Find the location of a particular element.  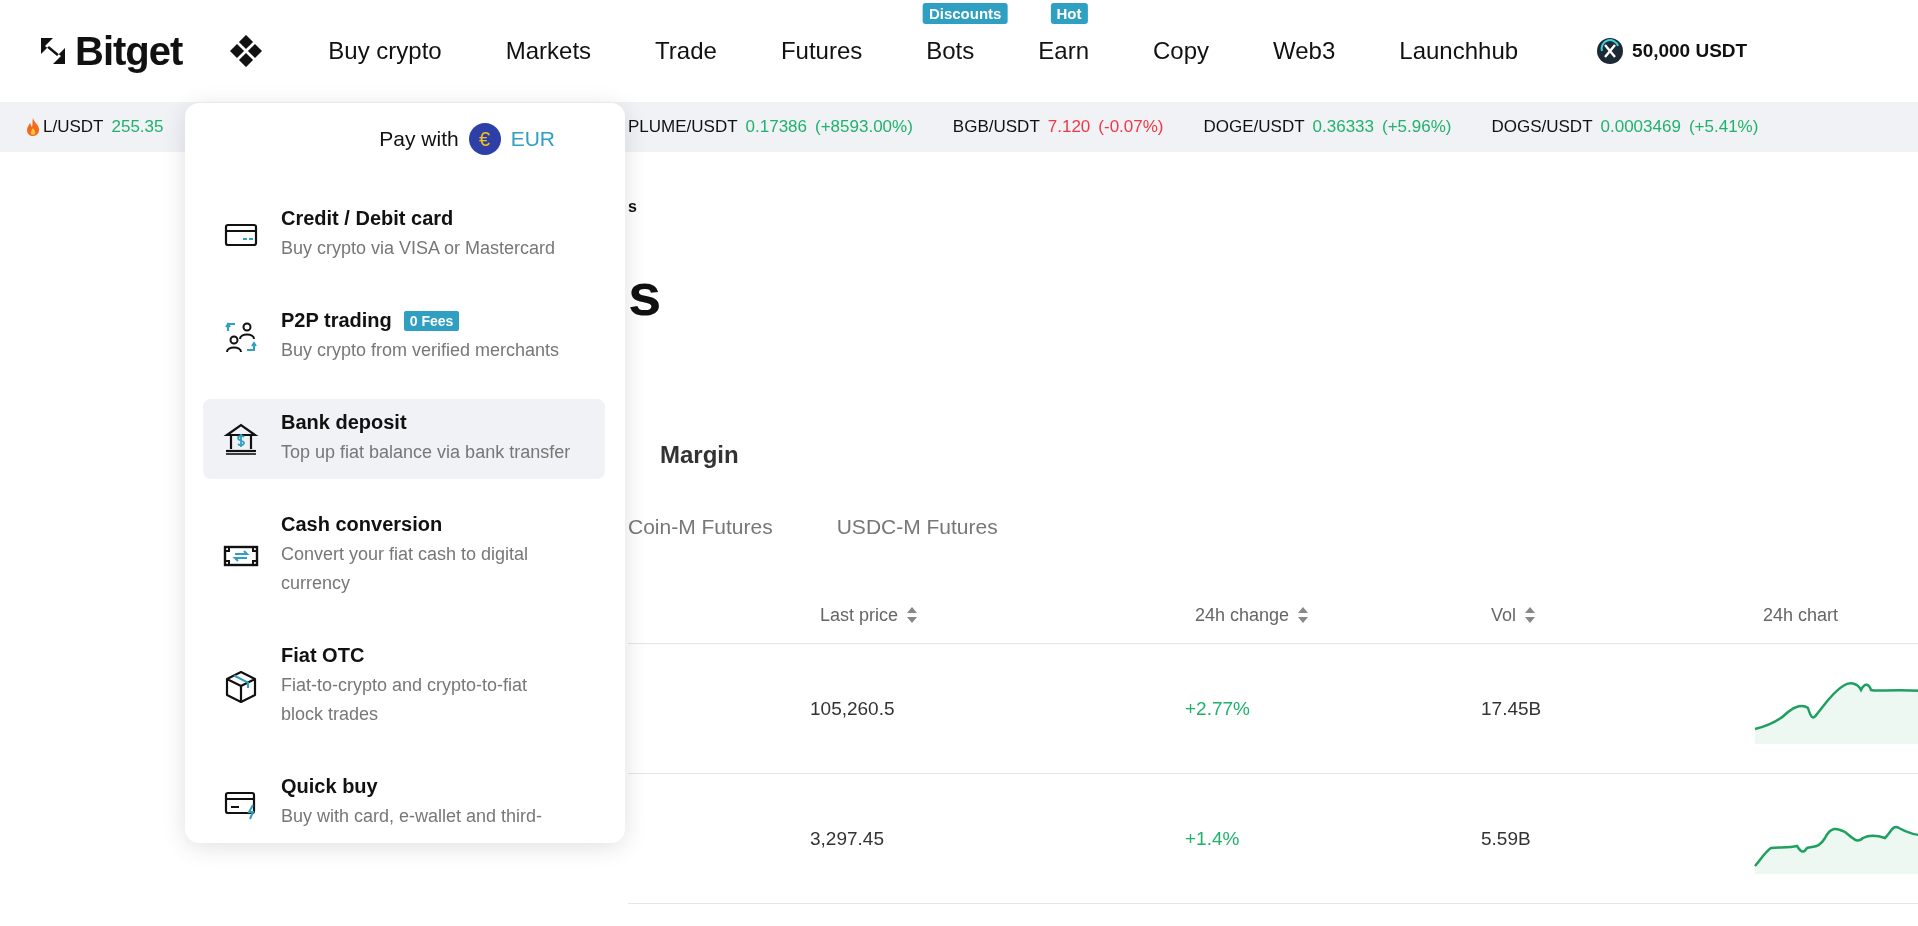

volume-text: 5.59B is located at coordinates (1506, 838).